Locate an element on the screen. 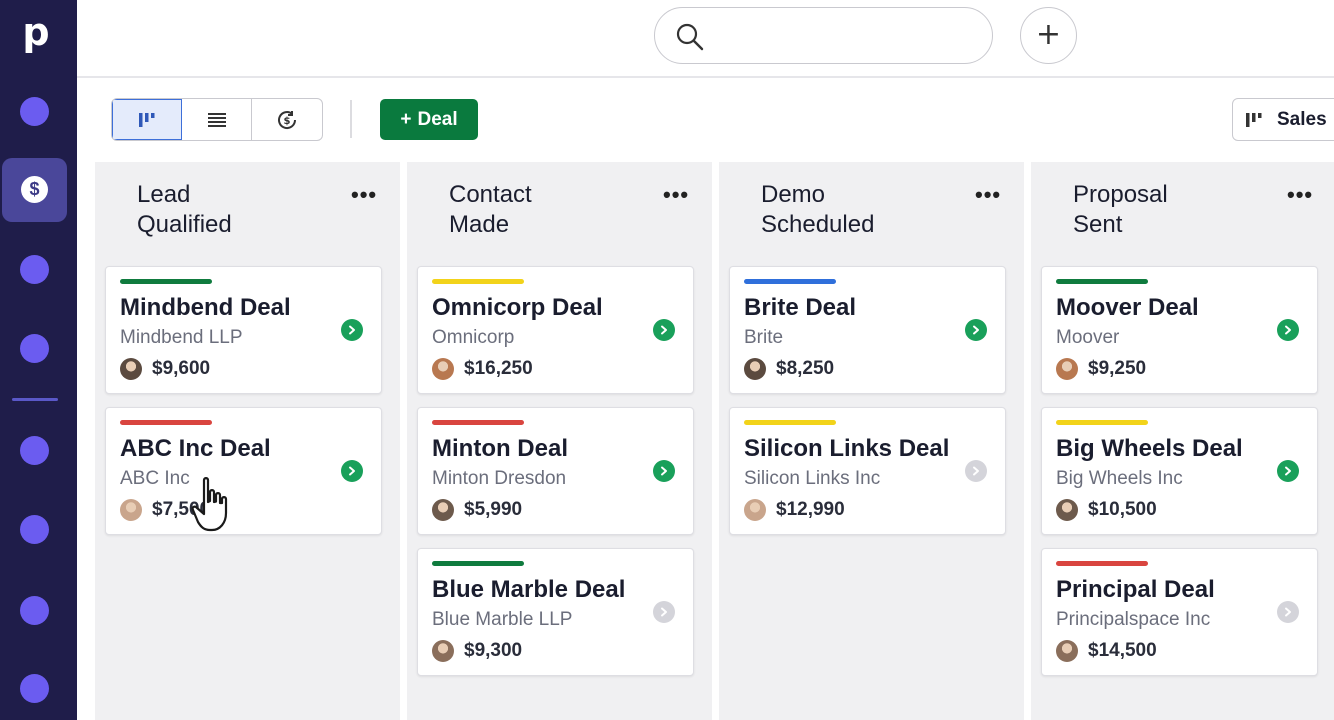 The height and width of the screenshot is (720, 1334). plus-icon: + is located at coordinates (406, 119).